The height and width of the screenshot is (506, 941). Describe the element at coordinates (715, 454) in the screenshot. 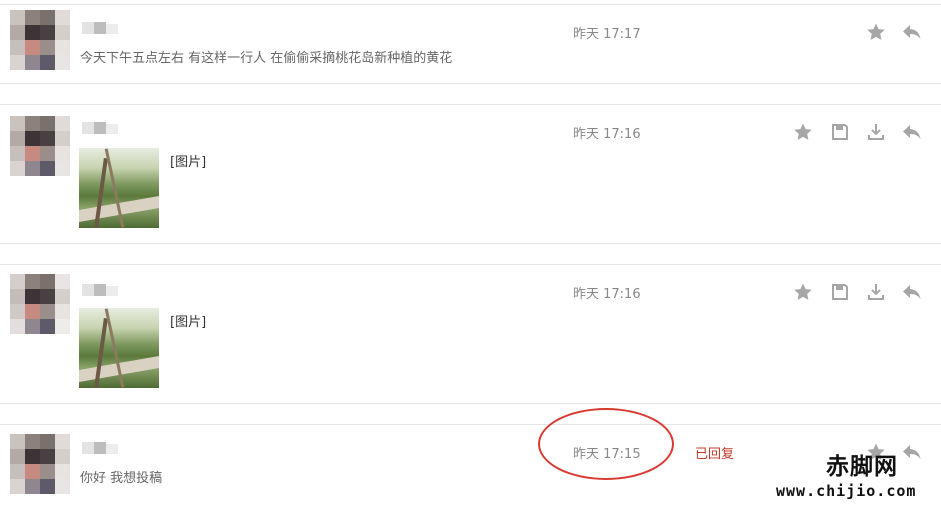

I see `replied-status: 已回复` at that location.